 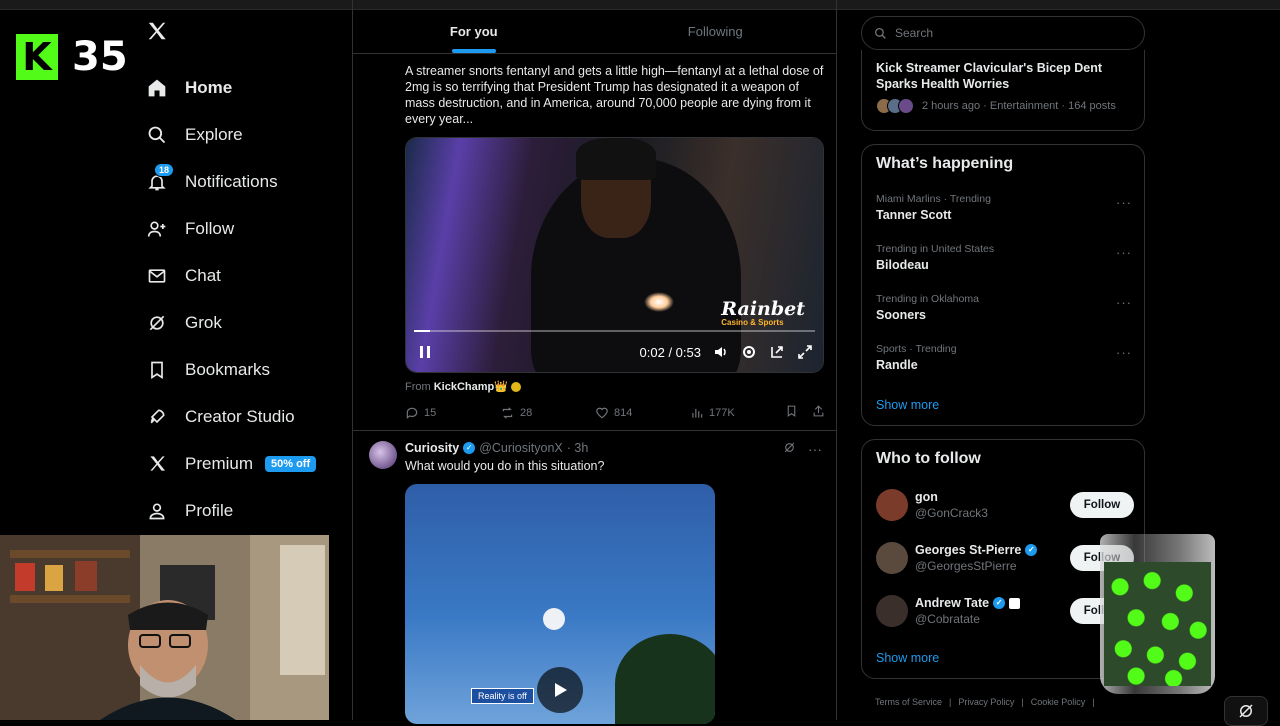 What do you see at coordinates (1157, 614) in the screenshot?
I see `kick-chip-jar-overlay` at bounding box center [1157, 614].